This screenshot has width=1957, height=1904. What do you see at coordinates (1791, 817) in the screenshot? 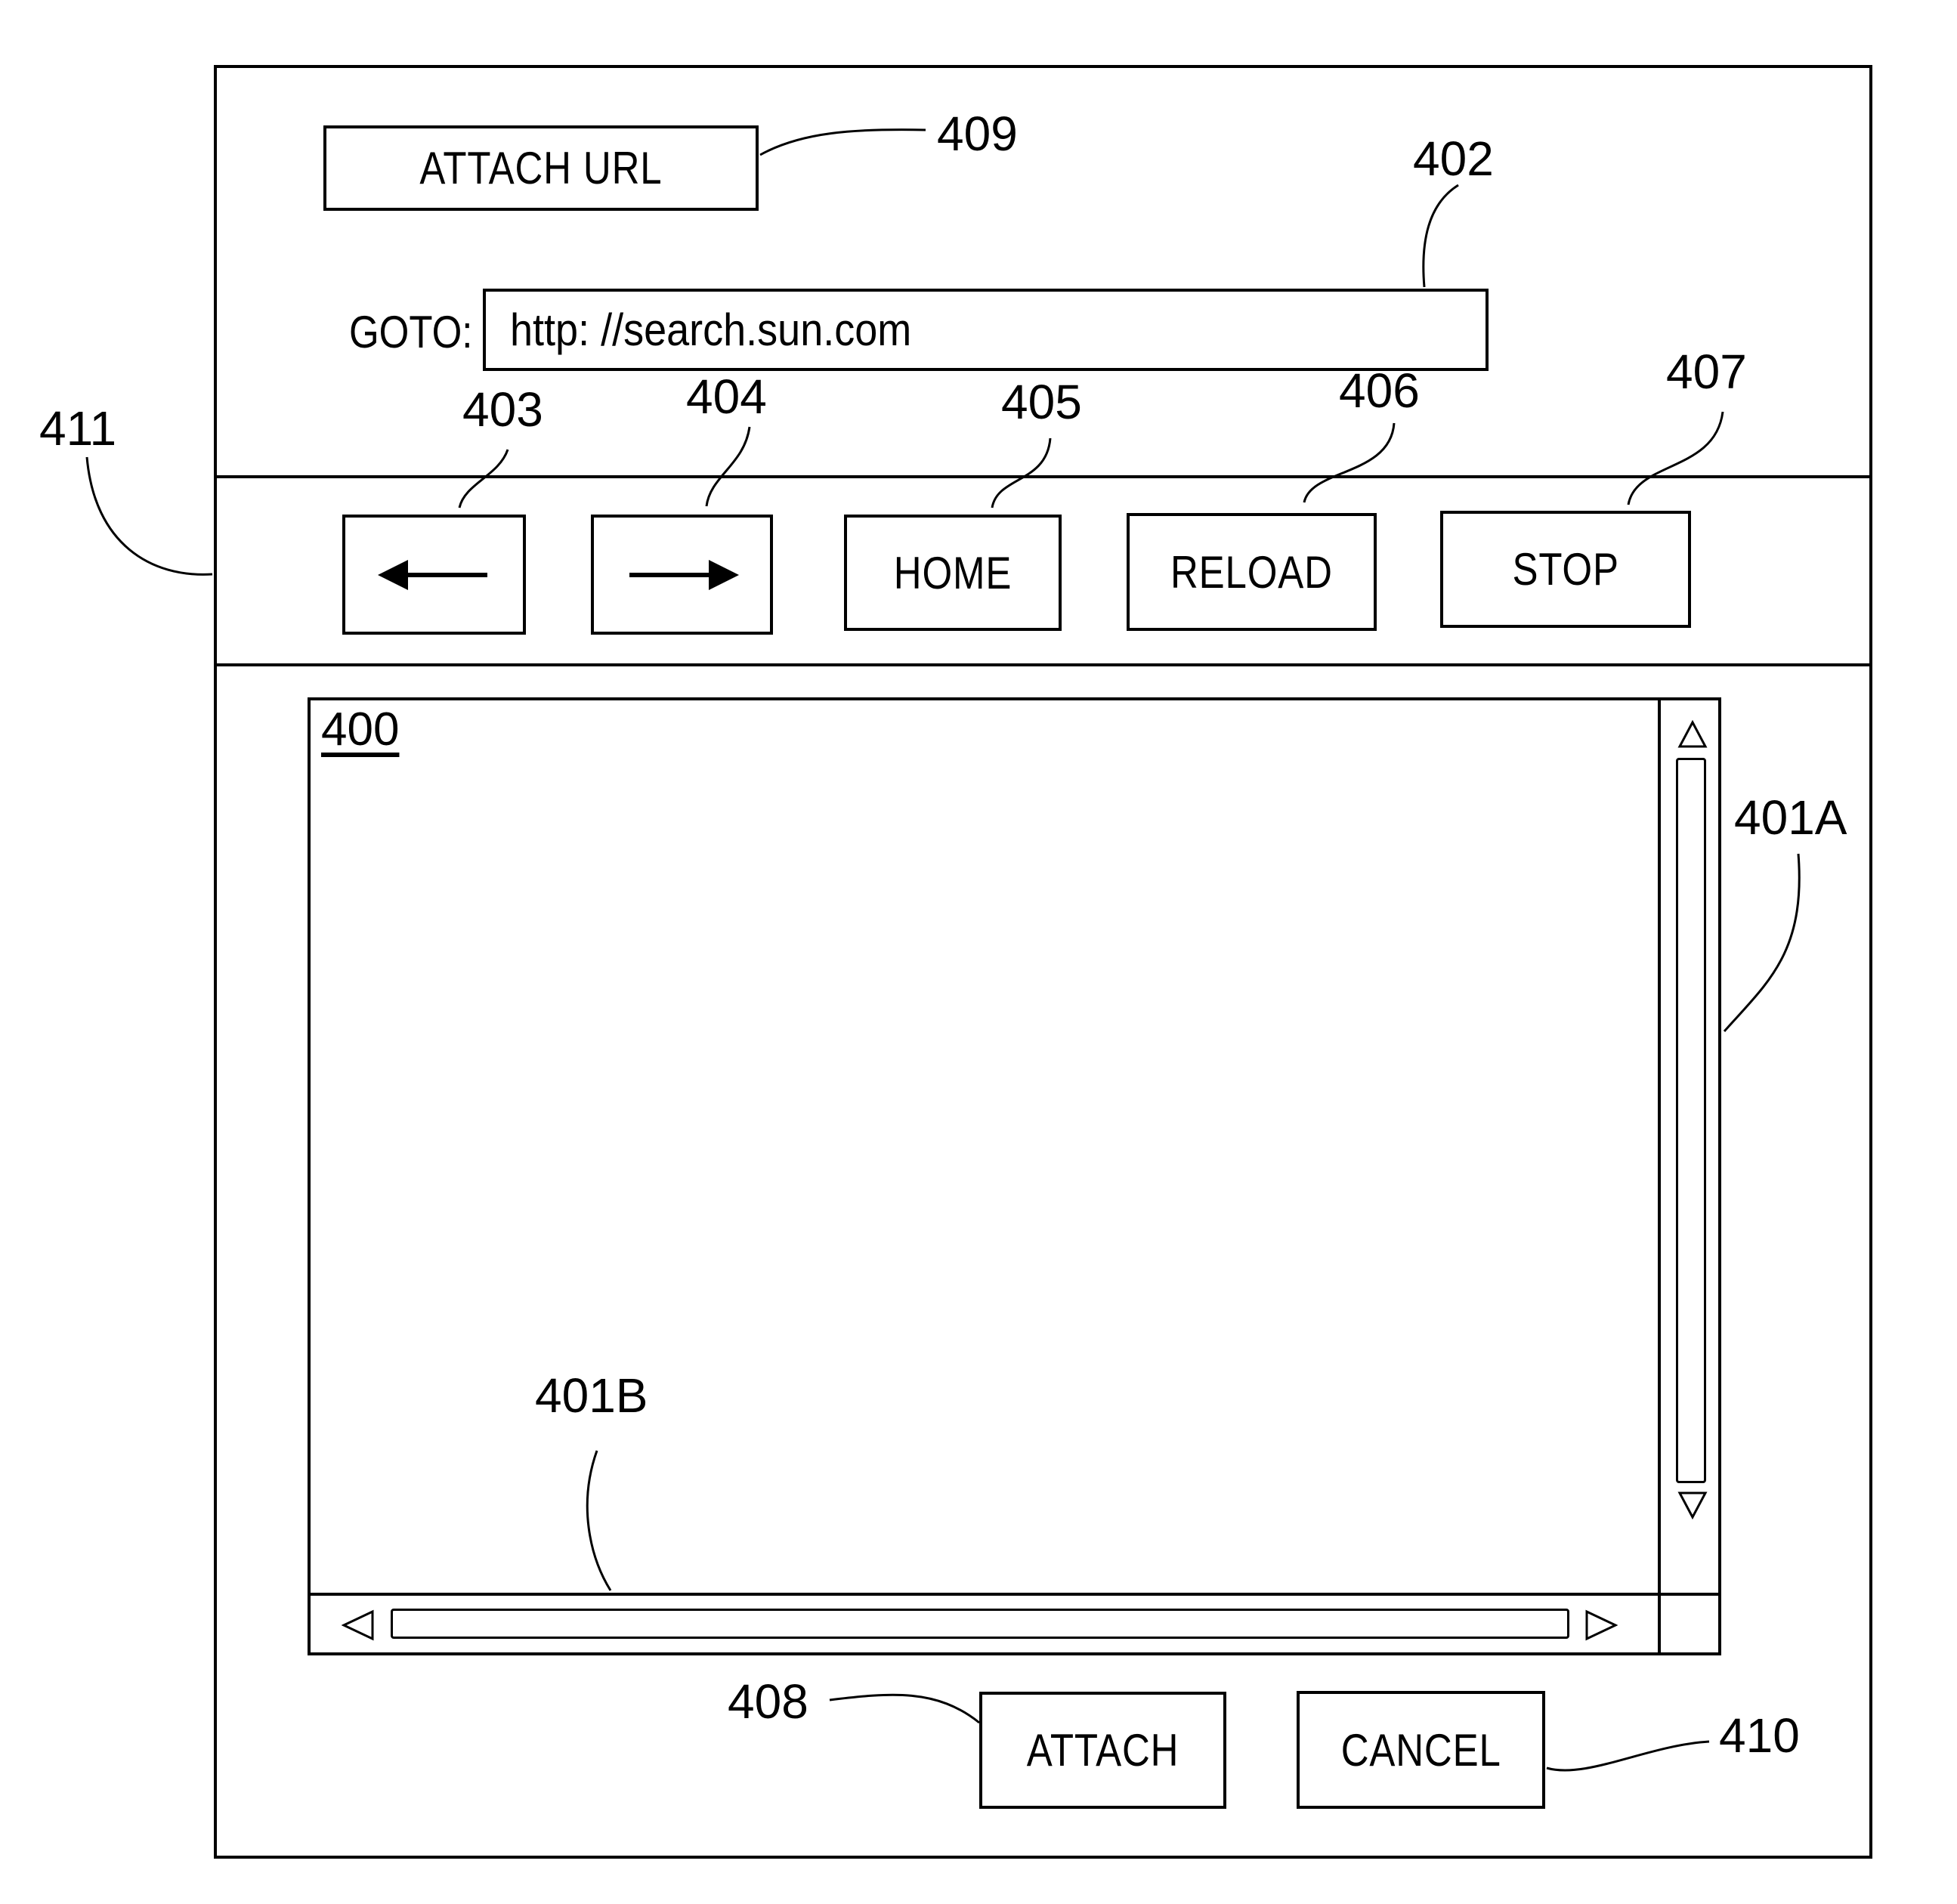
I see `ref-401a: 401A` at bounding box center [1791, 817].